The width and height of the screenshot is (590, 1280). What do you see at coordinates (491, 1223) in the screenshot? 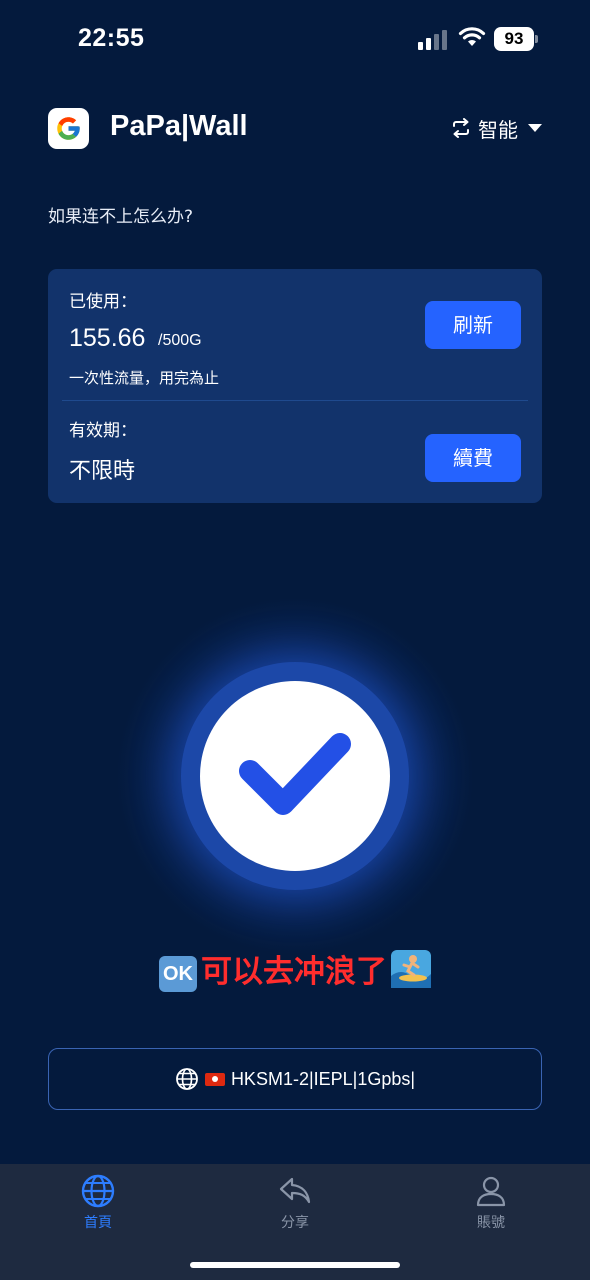
I see `tab-account-label: 賬號` at bounding box center [491, 1223].